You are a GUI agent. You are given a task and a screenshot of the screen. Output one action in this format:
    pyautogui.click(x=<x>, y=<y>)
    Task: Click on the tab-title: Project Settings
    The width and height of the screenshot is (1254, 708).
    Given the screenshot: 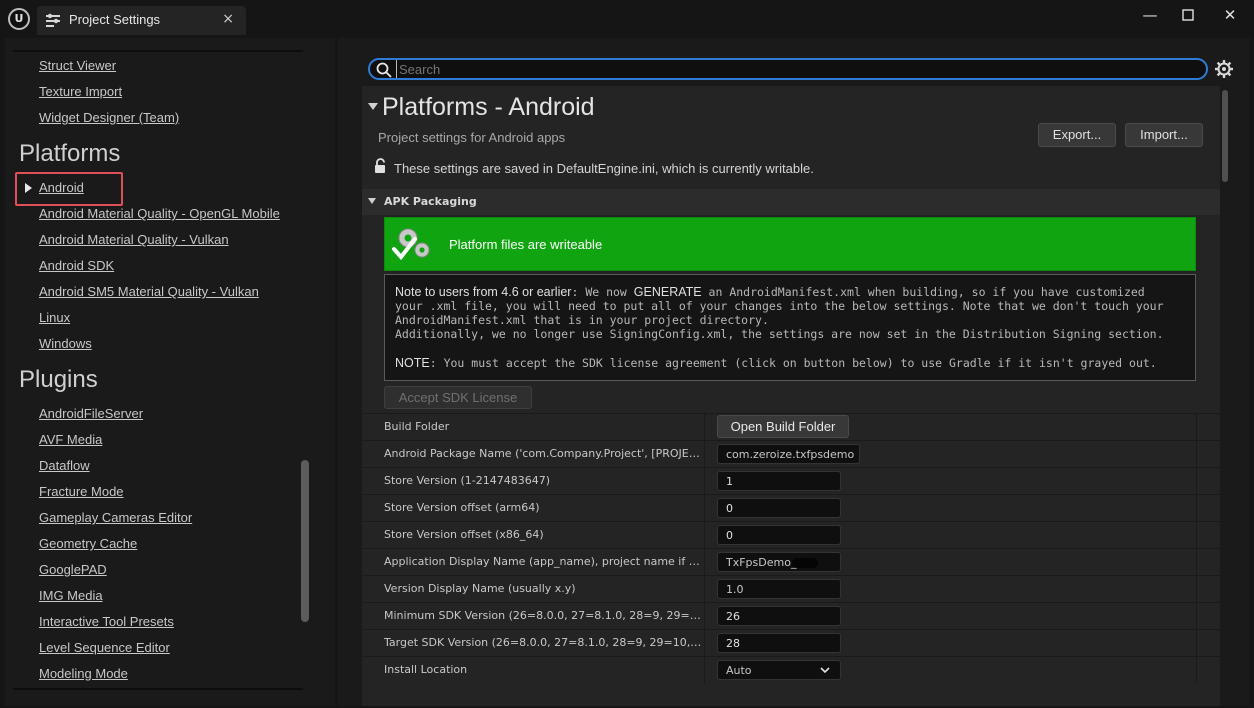 What is the action you would take?
    pyautogui.click(x=115, y=19)
    